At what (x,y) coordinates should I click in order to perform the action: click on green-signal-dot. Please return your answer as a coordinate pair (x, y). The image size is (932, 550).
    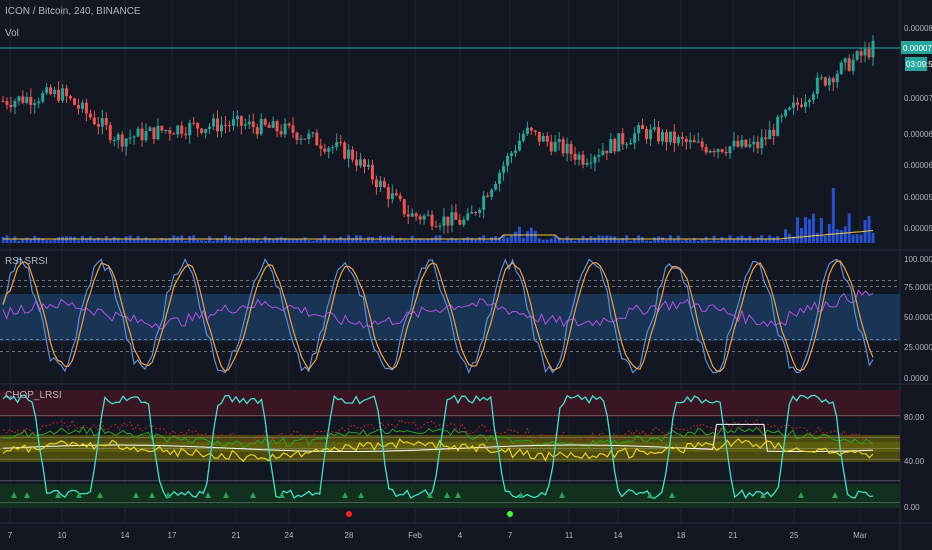
    Looking at the image, I should click on (510, 514).